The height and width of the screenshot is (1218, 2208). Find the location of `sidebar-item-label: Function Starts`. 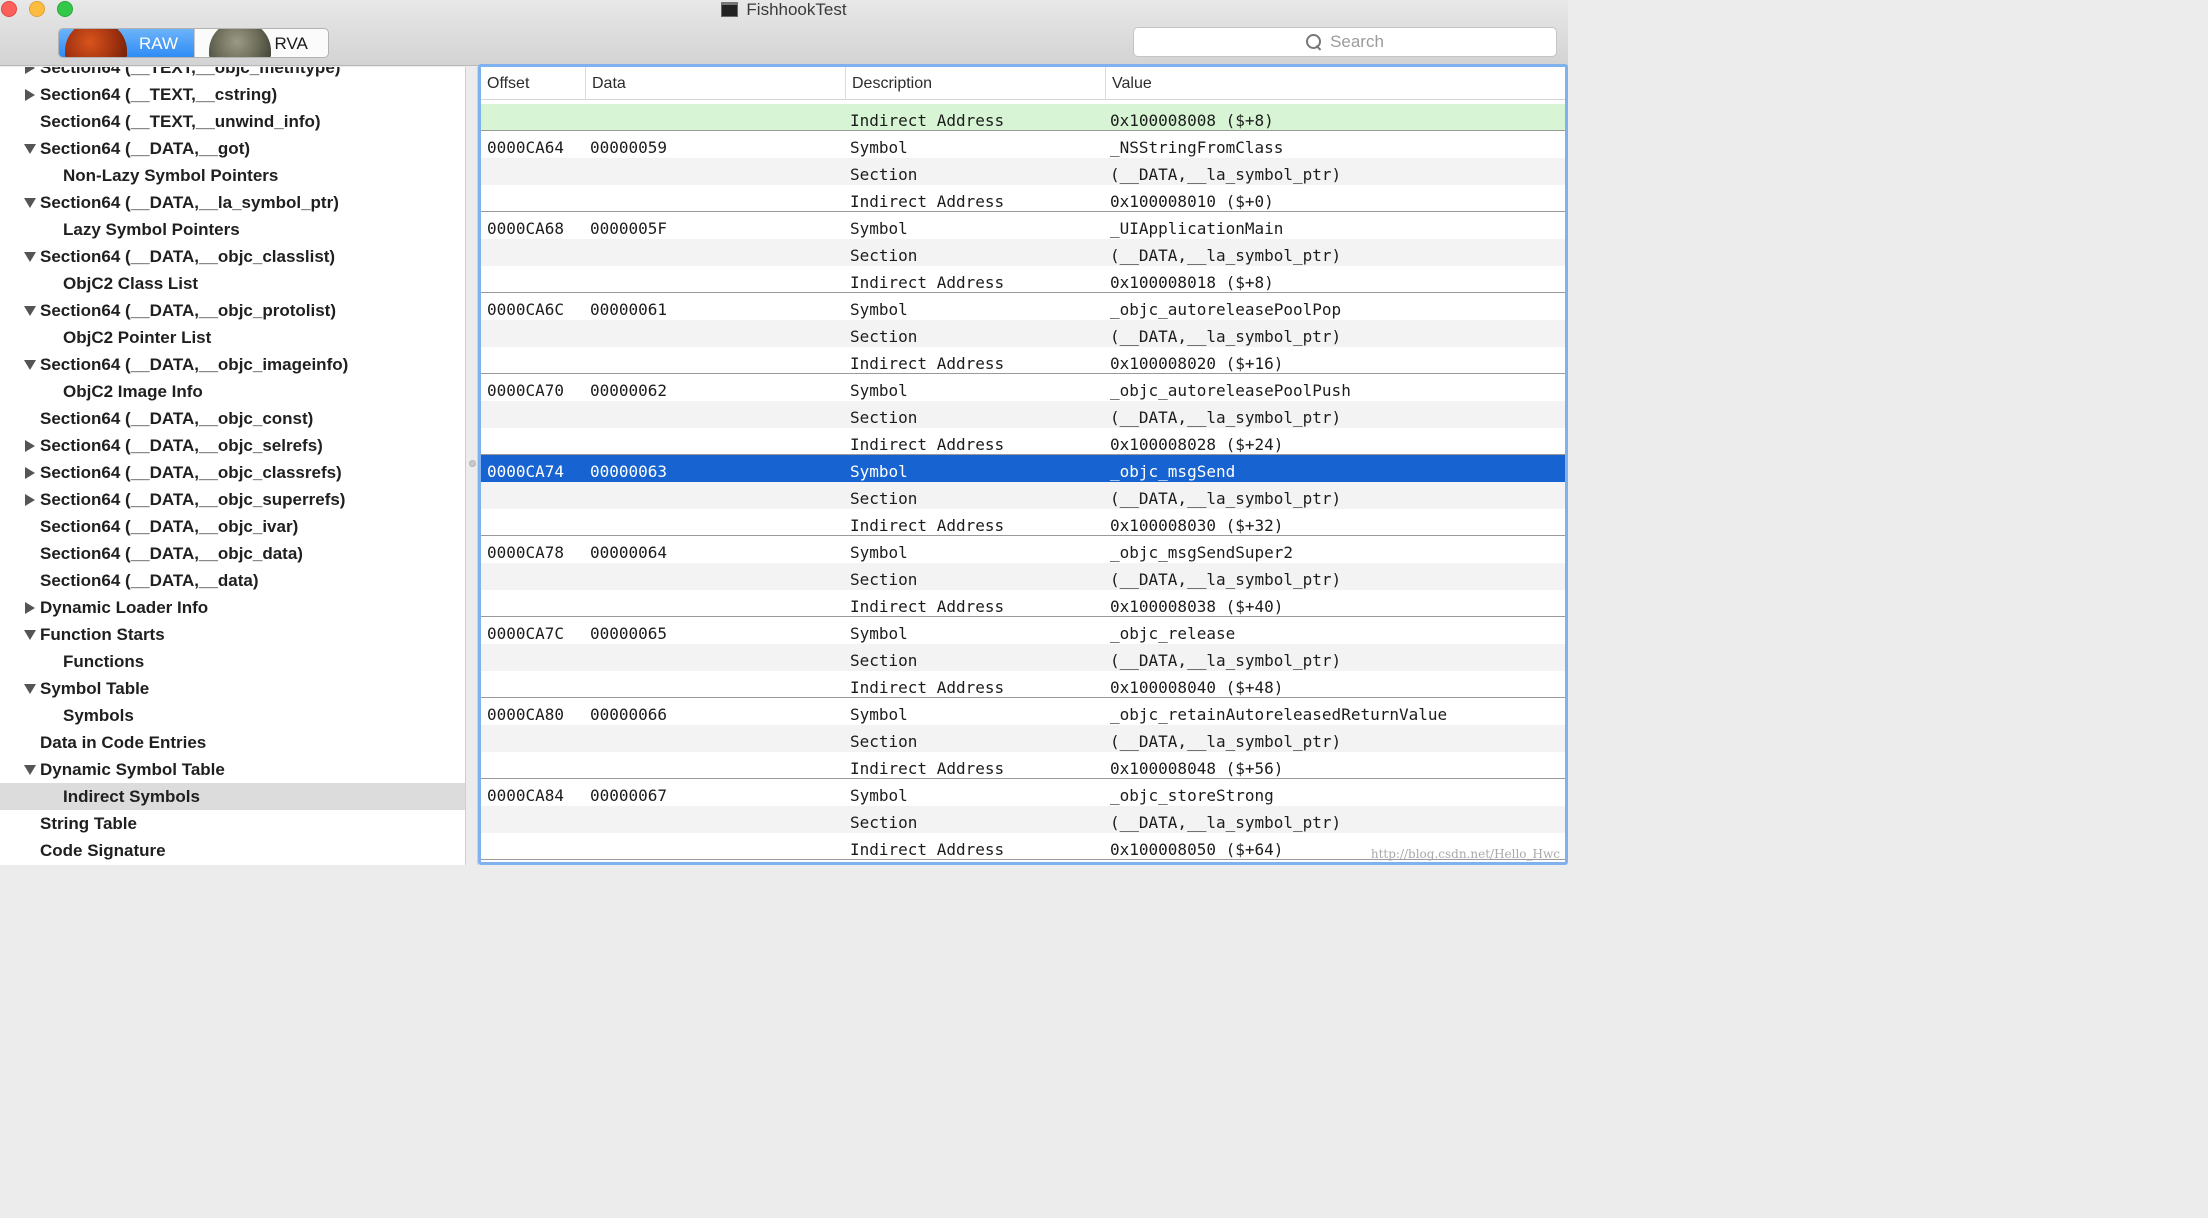

sidebar-item-label: Function Starts is located at coordinates (102, 634).